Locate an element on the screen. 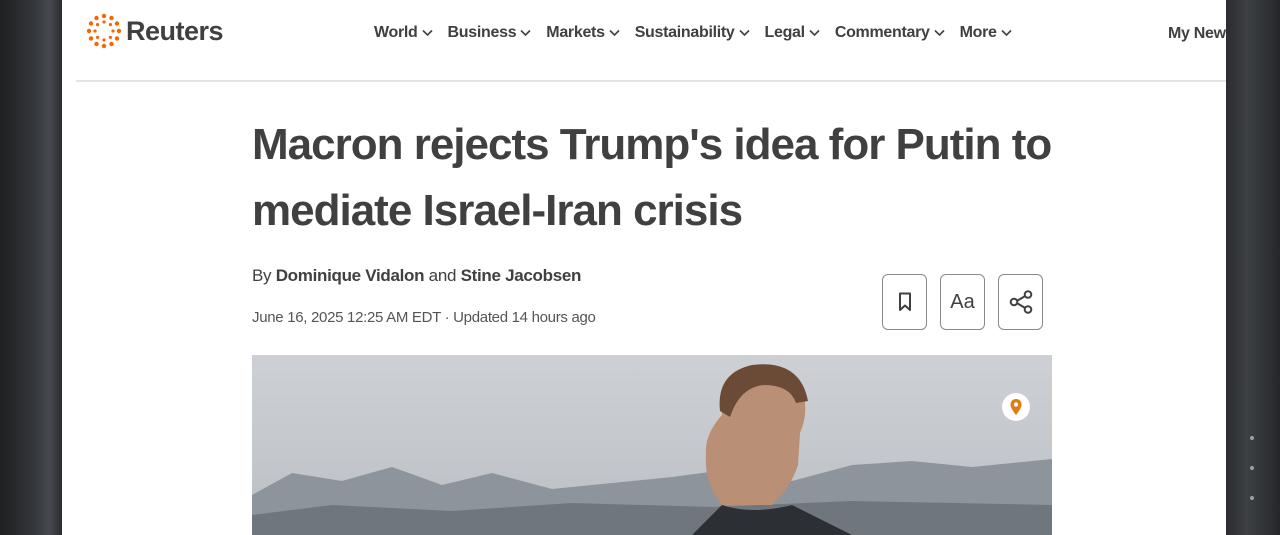 The width and height of the screenshot is (1280, 535). article-tools: Aa is located at coordinates (969, 302).